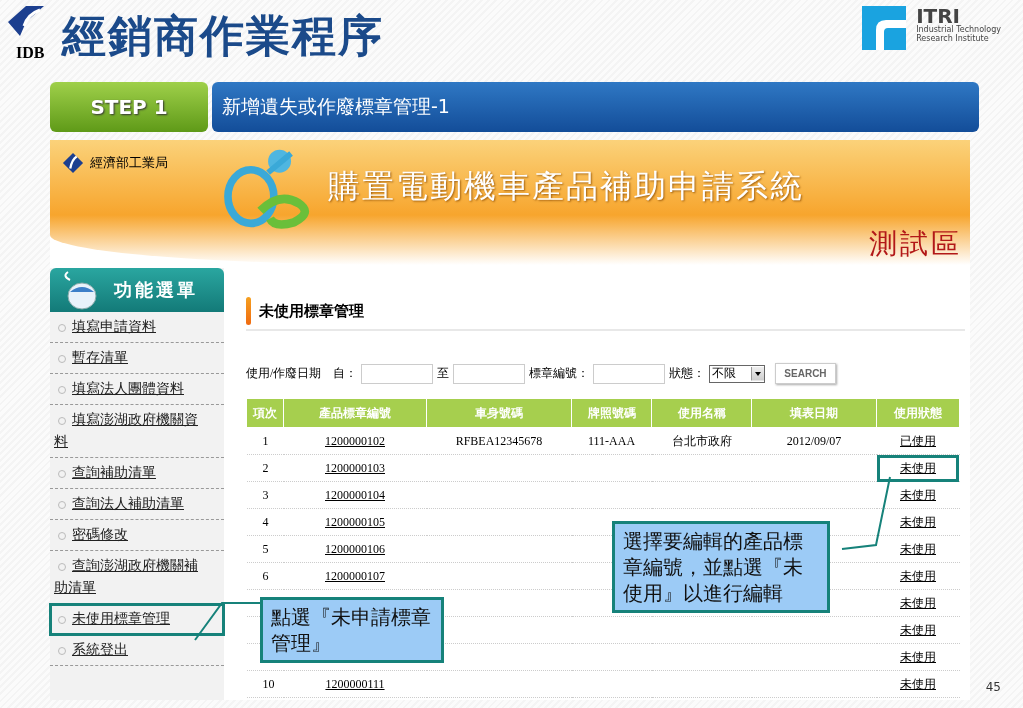 Image resolution: width=1023 pixels, height=708 pixels. Describe the element at coordinates (265, 467) in the screenshot. I see `table-cell: 2` at that location.